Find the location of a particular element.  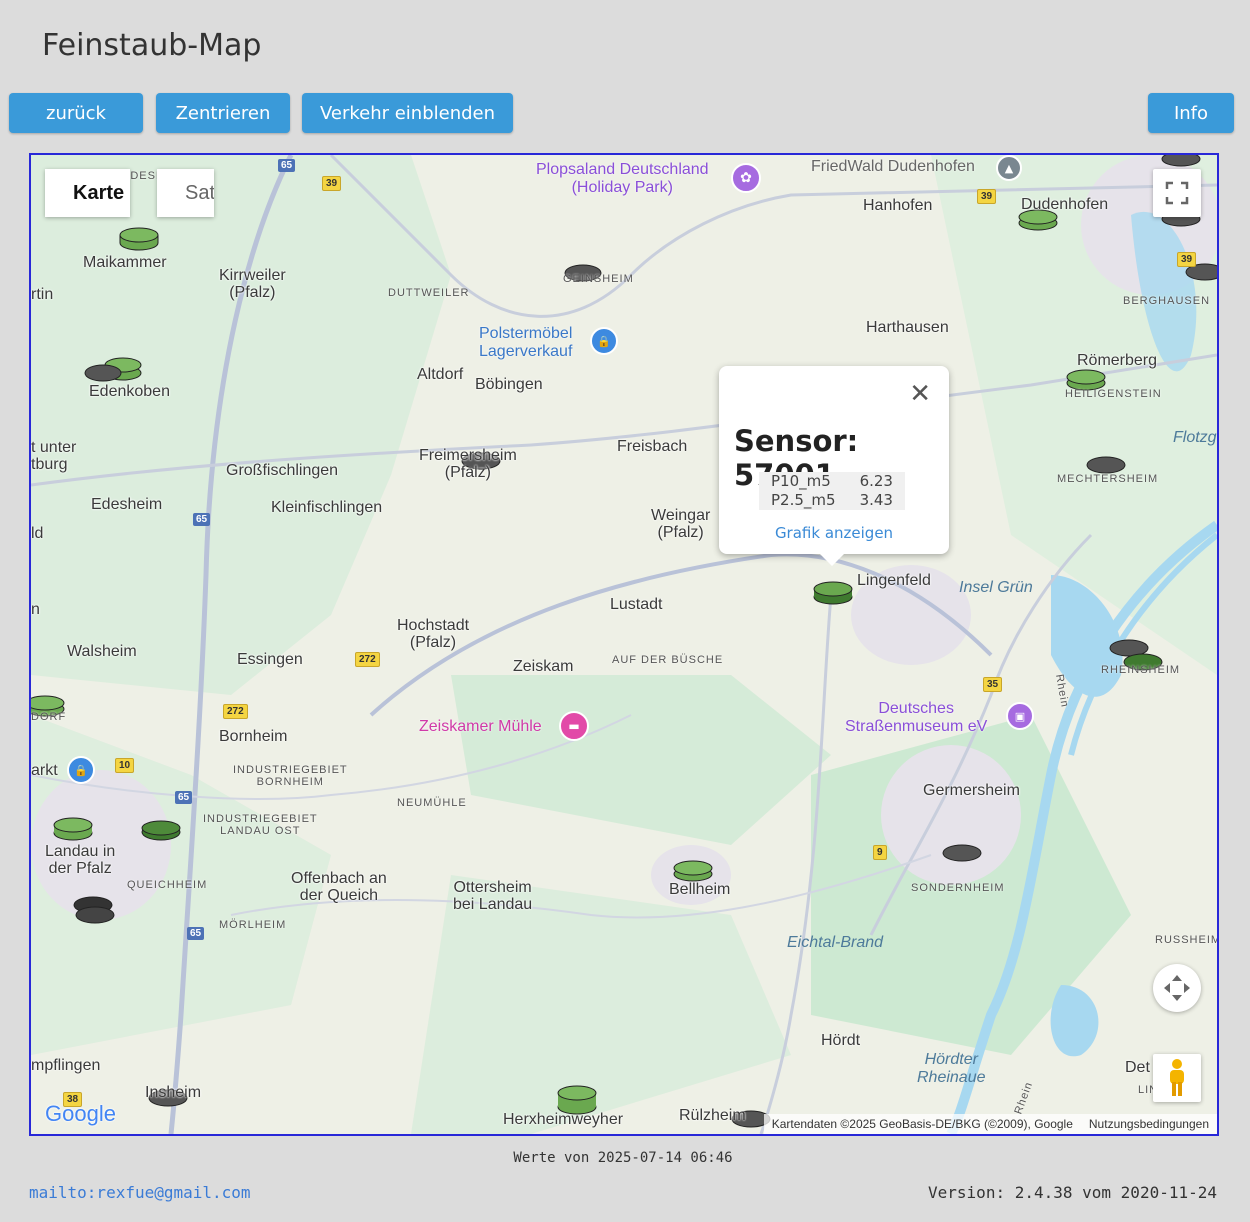

road-shield: 9 is located at coordinates (880, 852).